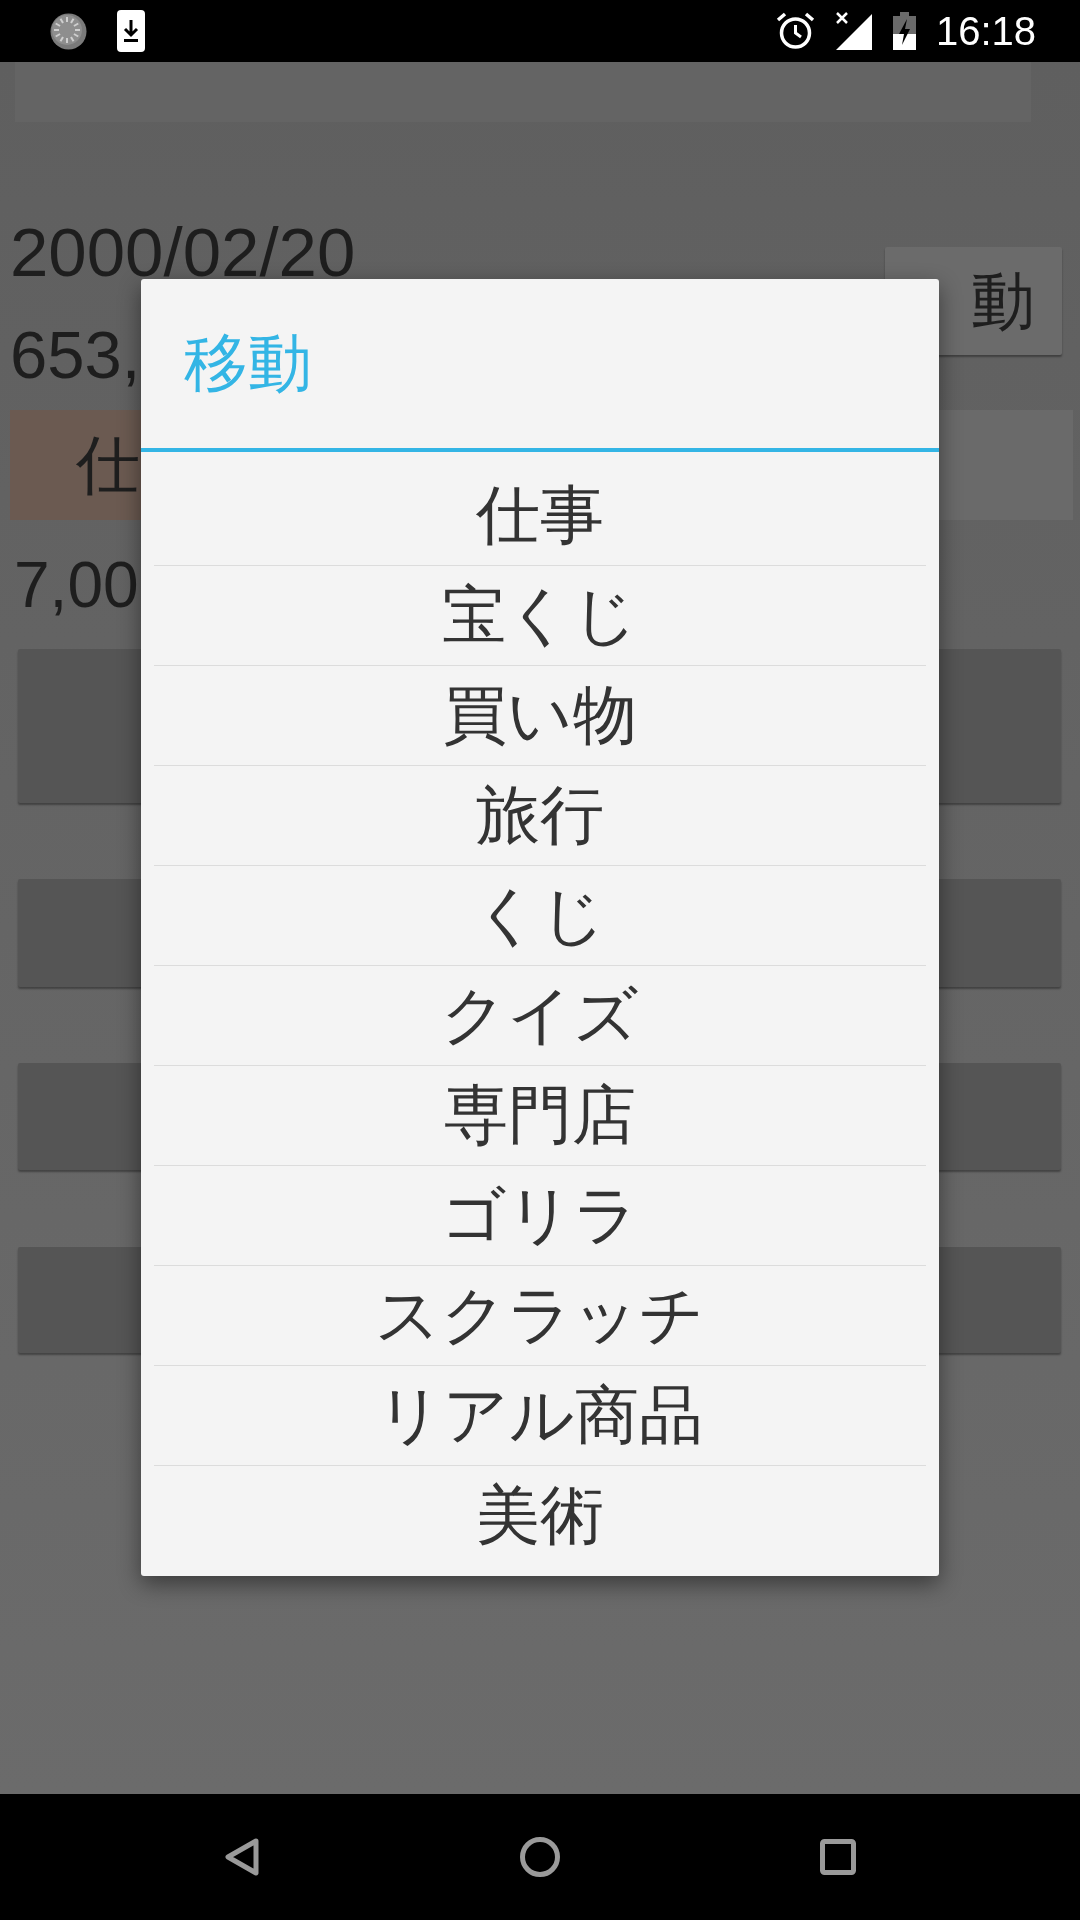  I want to click on value-text: 7,00, so click(76, 585).